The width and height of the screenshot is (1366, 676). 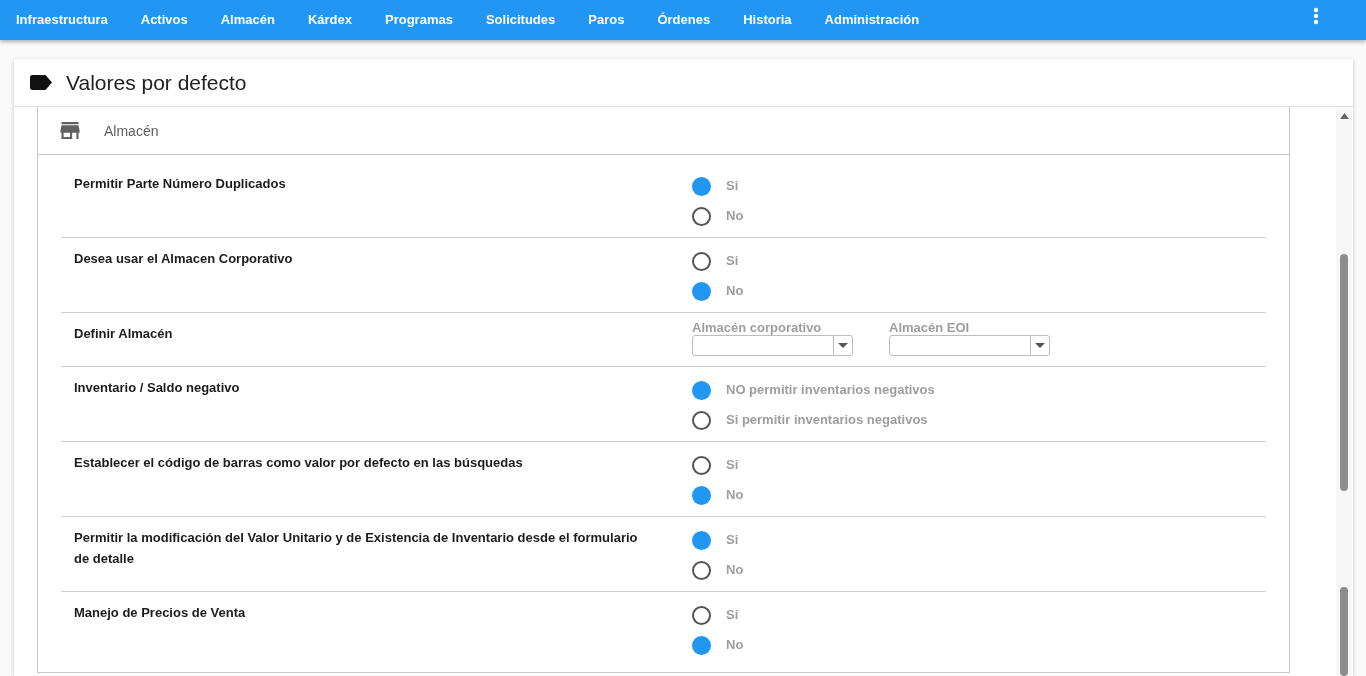 What do you see at coordinates (757, 328) in the screenshot?
I see `field-label: Almacén corporativo` at bounding box center [757, 328].